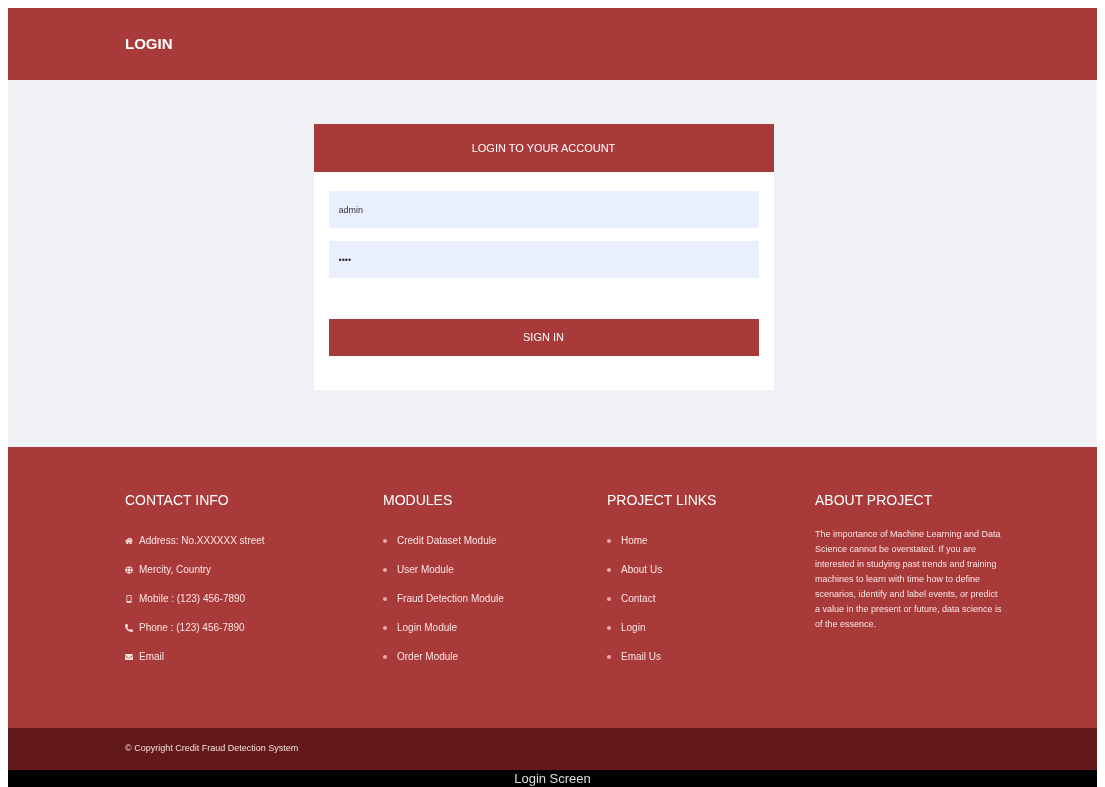  What do you see at coordinates (543, 259) in the screenshot?
I see `password-field: ••••` at bounding box center [543, 259].